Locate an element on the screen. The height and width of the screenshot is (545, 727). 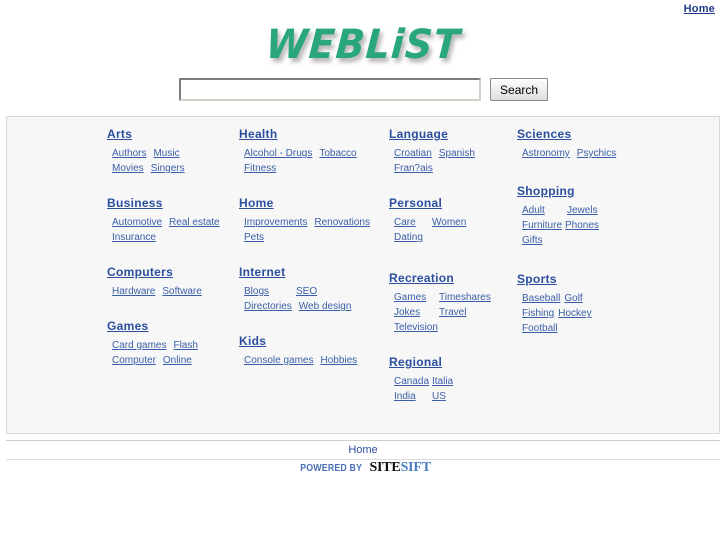
category-personal: Personal Care Women Dating is located at coordinates (451, 220).